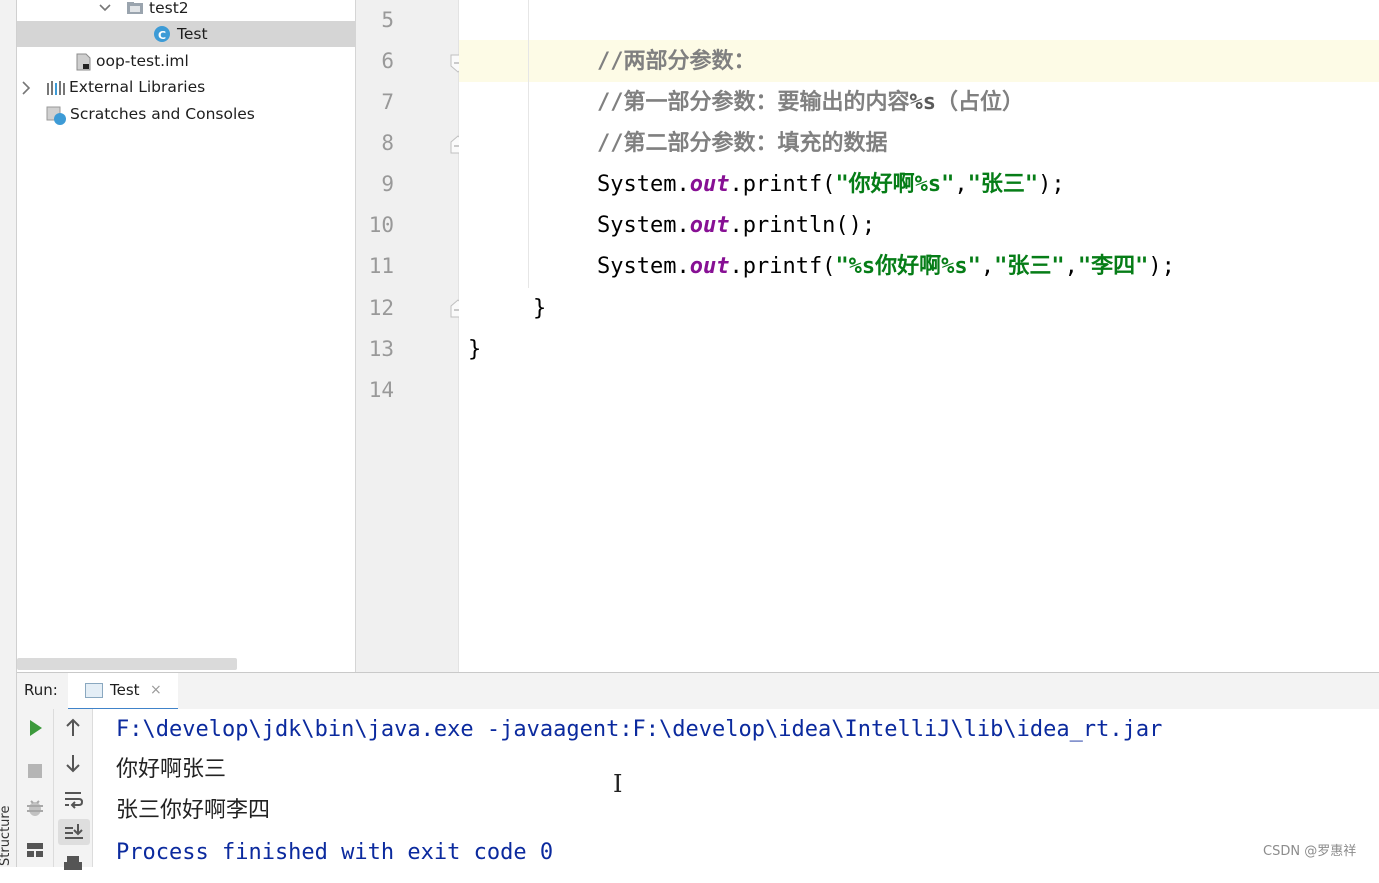 The height and width of the screenshot is (883, 1379). I want to click on up-arrow-icon, so click(73, 728).